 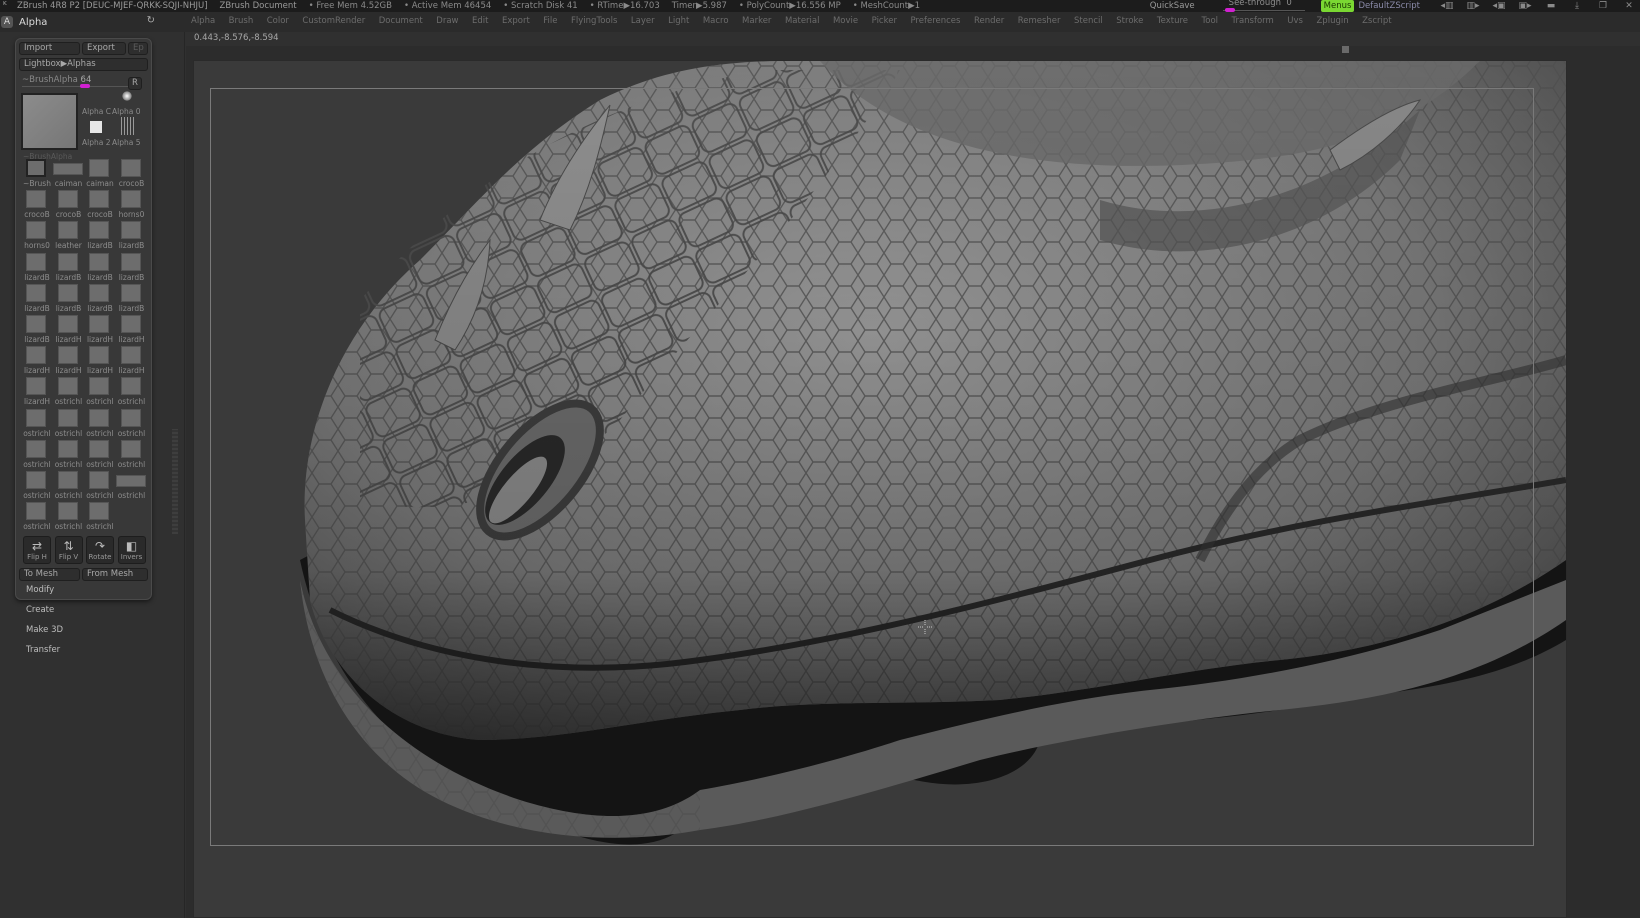 What do you see at coordinates (83, 64) in the screenshot?
I see `lightbox-alphas-button: Lightbox▶Alphas` at bounding box center [83, 64].